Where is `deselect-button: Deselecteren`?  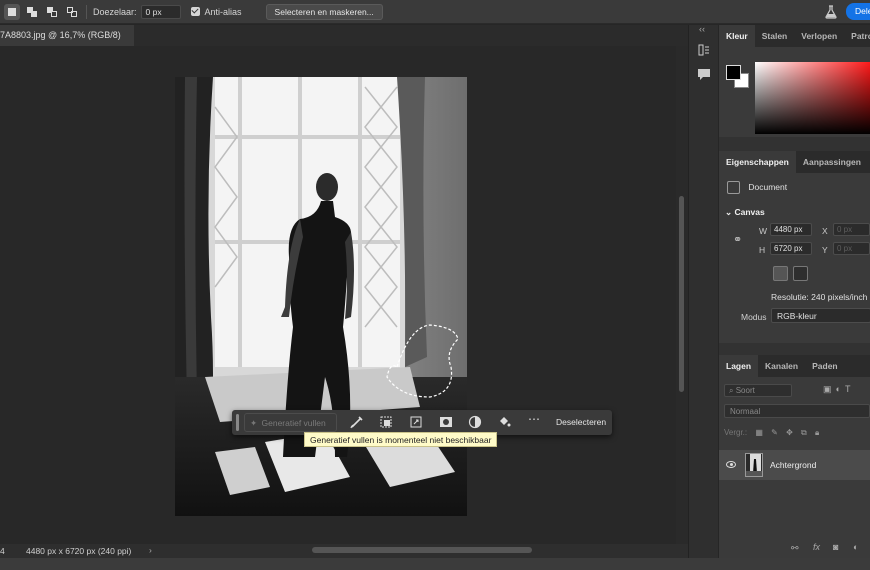 deselect-button: Deselecteren is located at coordinates (581, 422).